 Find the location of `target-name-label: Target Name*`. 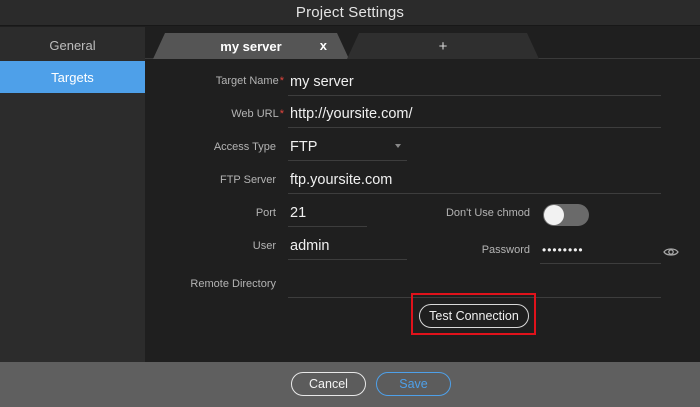

target-name-label: Target Name* is located at coordinates (249, 81).